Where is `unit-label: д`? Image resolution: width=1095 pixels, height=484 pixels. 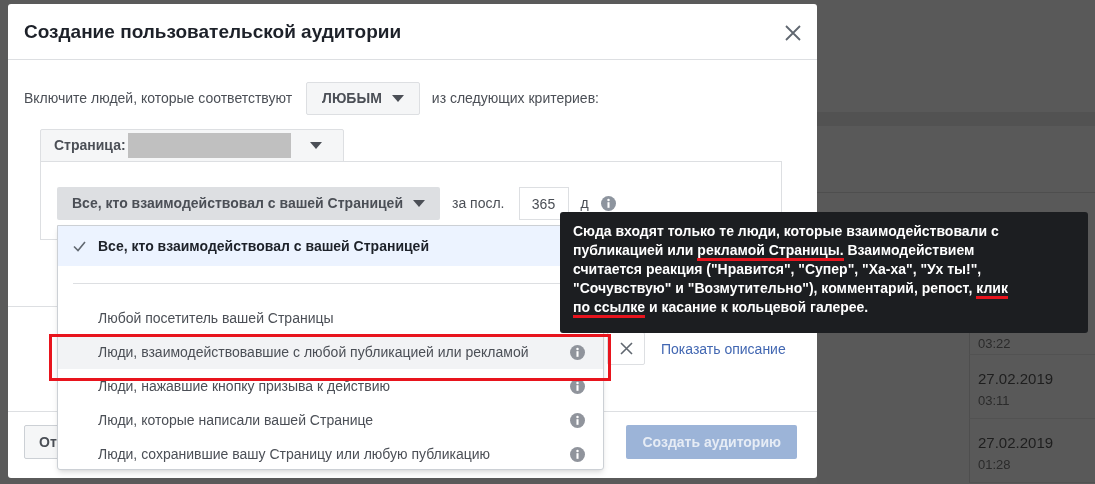 unit-label: д is located at coordinates (584, 203).